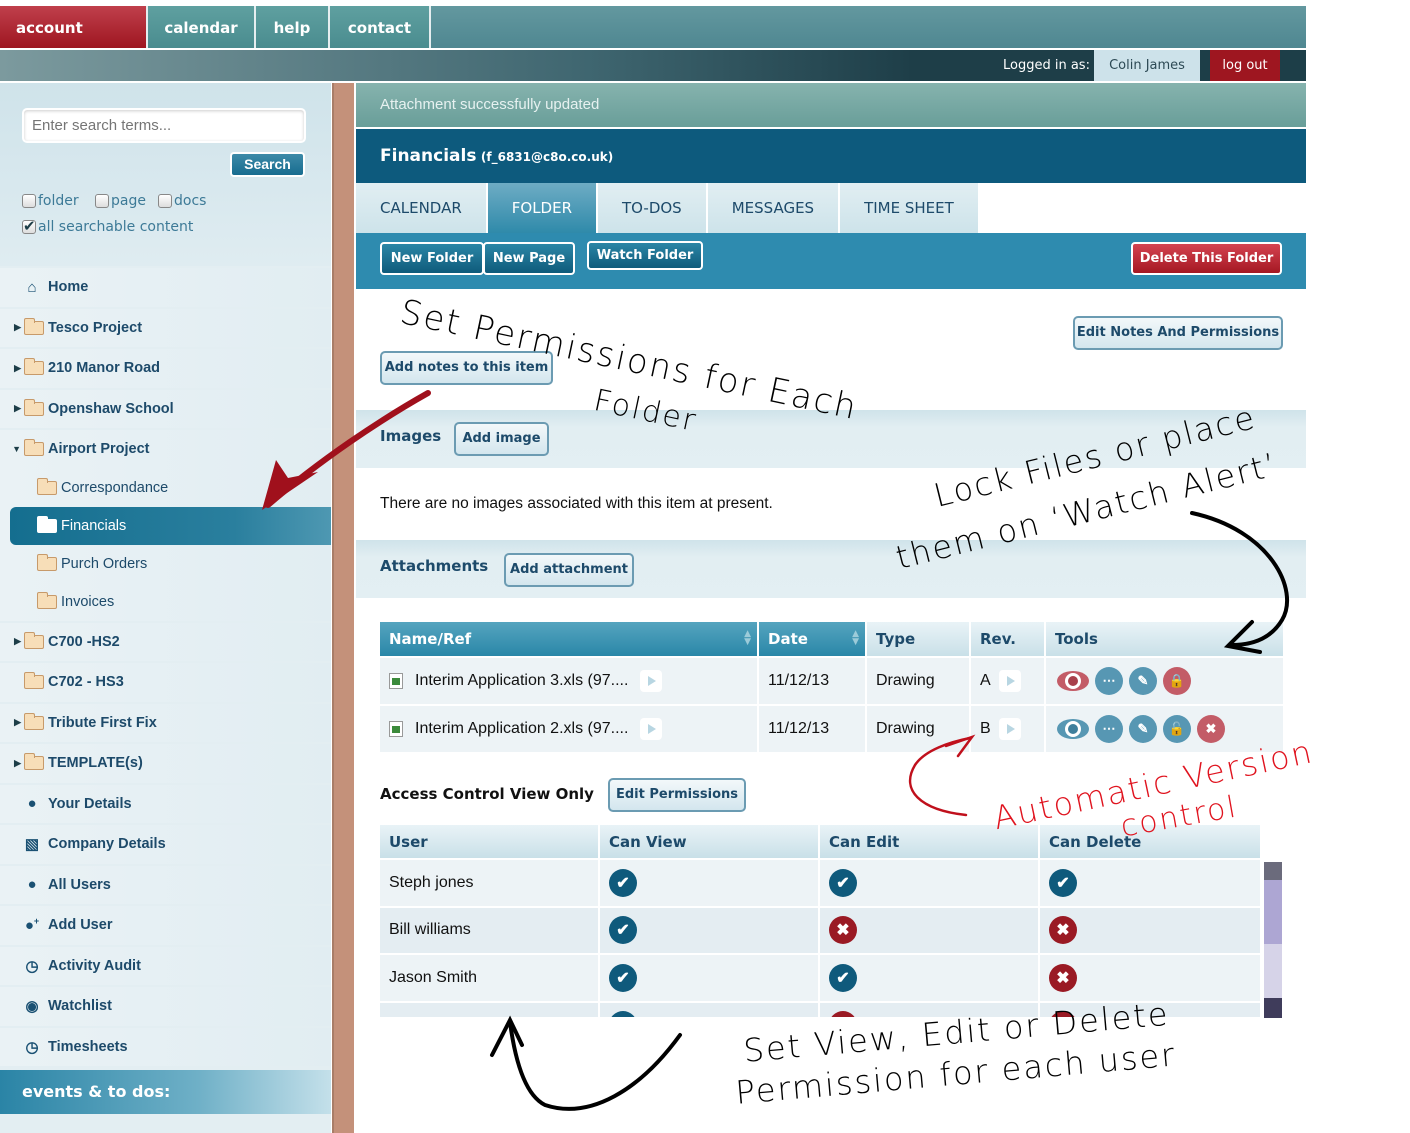 The image size is (1410, 1133). Describe the element at coordinates (831, 156) in the screenshot. I see `folder-header: Financials (f_6831@c8o.co.uk)` at that location.